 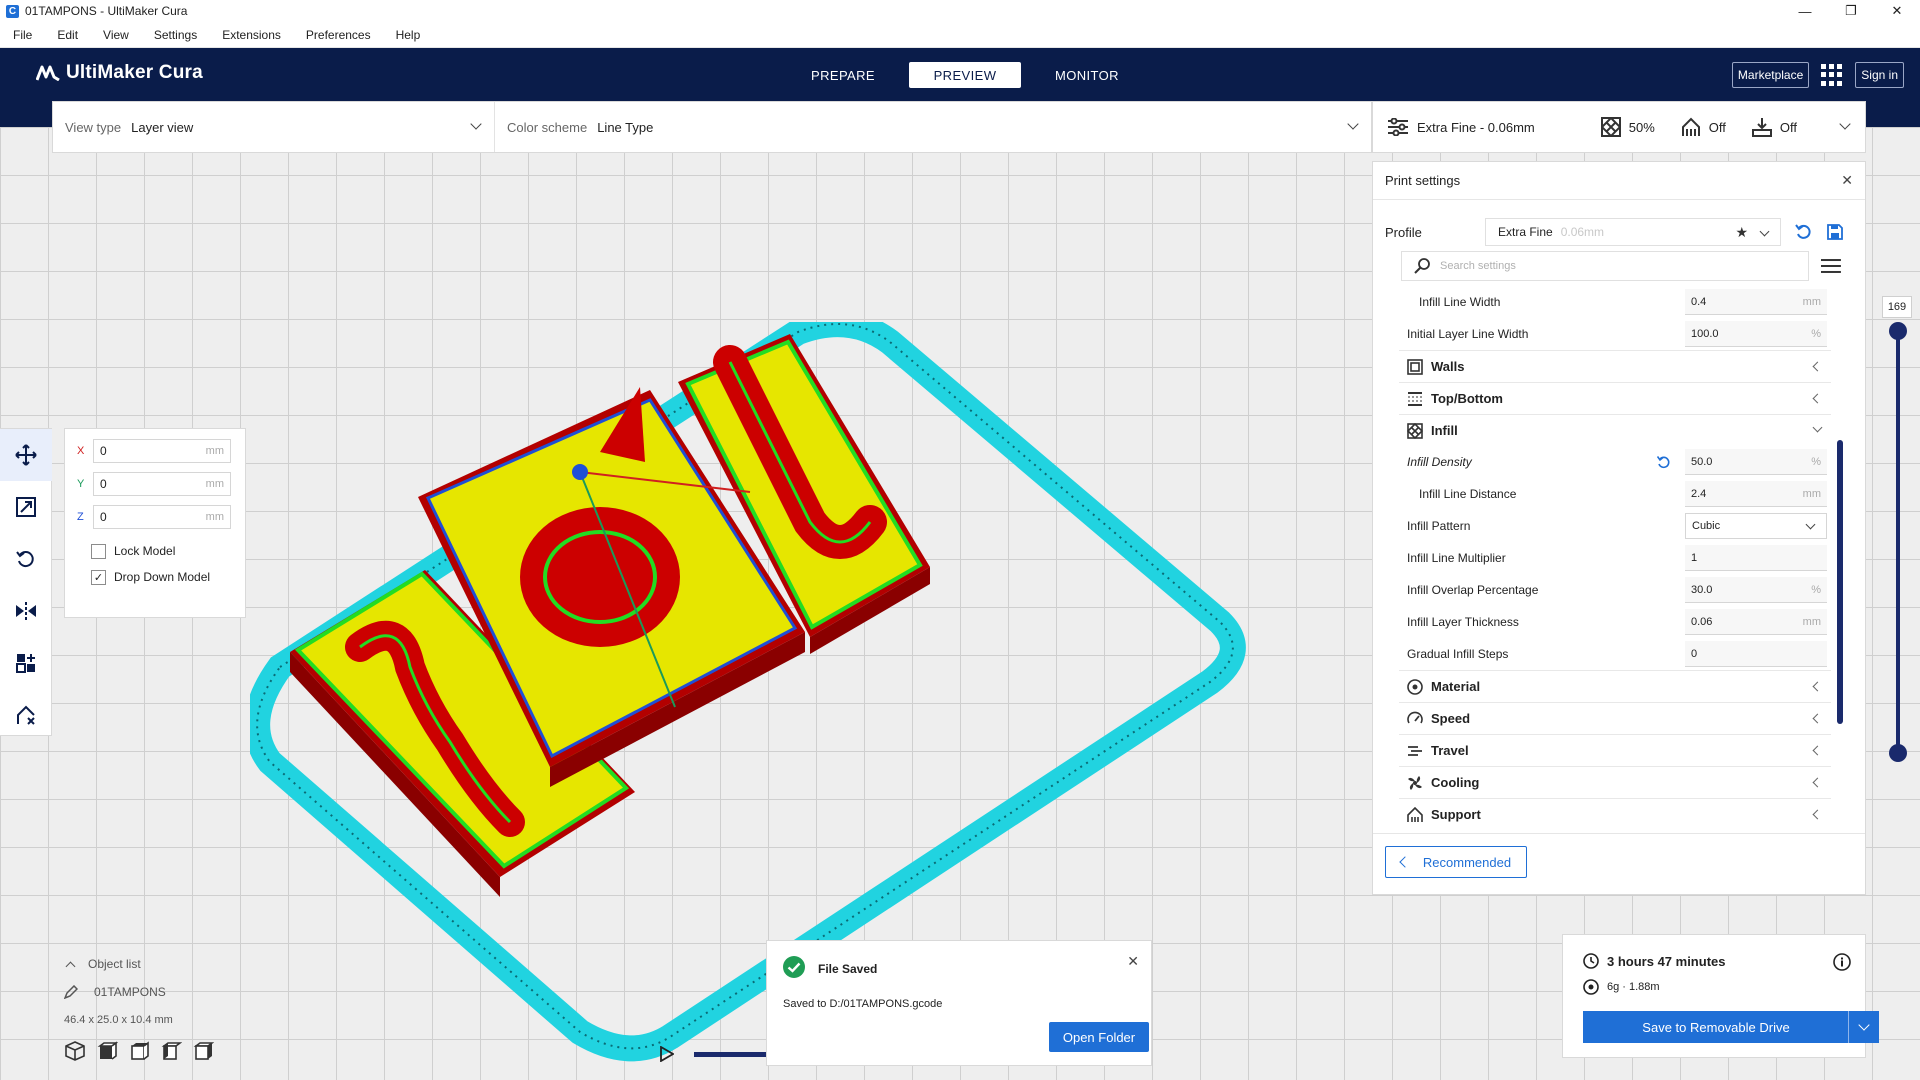 I want to click on layer-slider: 169, so click(x=1898, y=531).